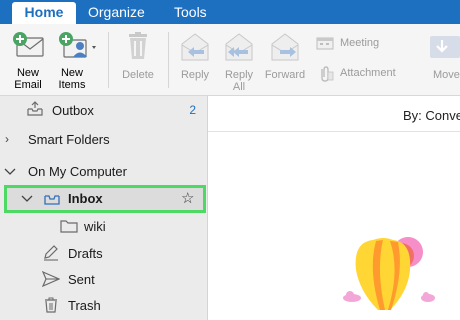 This screenshot has height=320, width=460. What do you see at coordinates (104, 279) in the screenshot?
I see `sidebar-item-sent: Sent` at bounding box center [104, 279].